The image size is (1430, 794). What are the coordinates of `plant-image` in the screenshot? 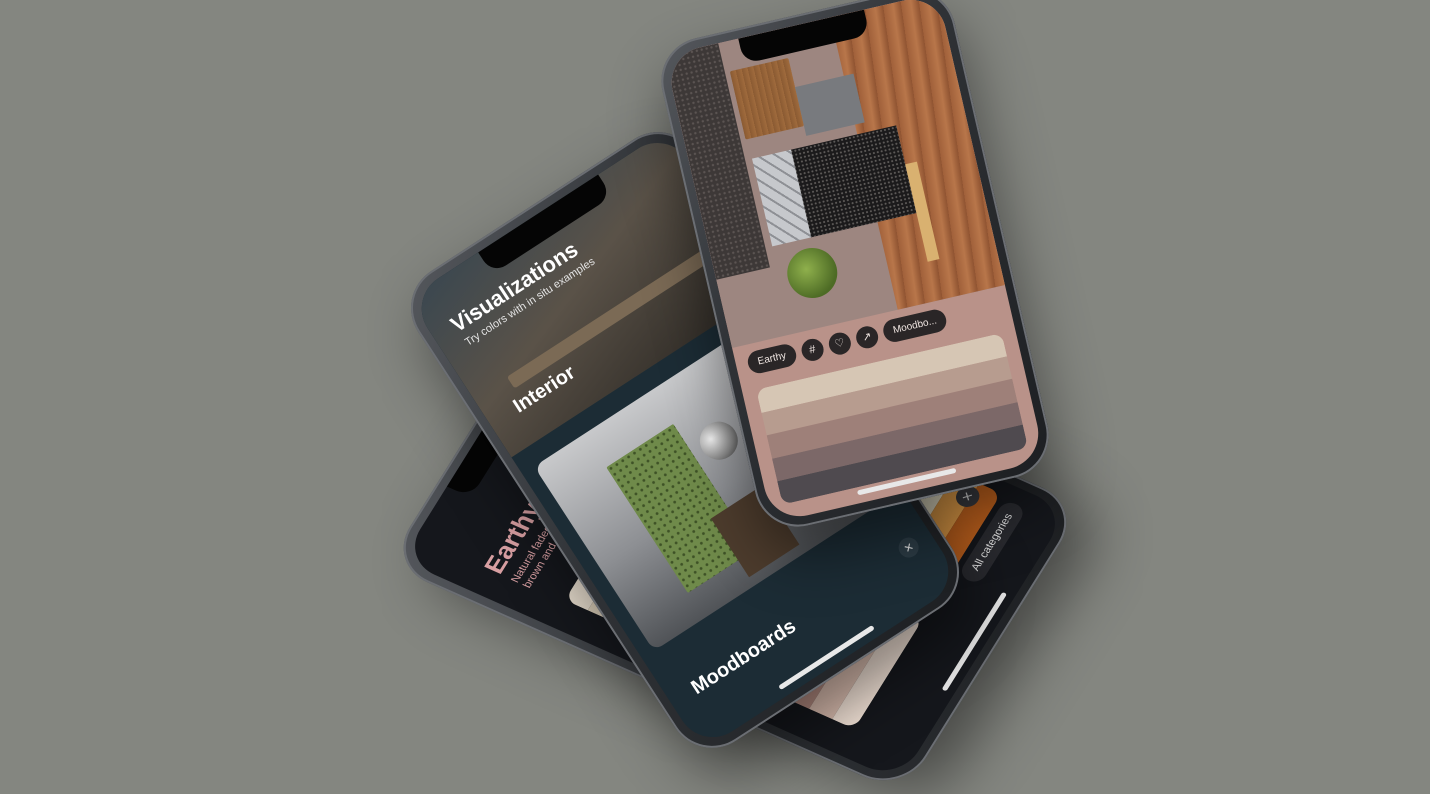 It's located at (812, 273).